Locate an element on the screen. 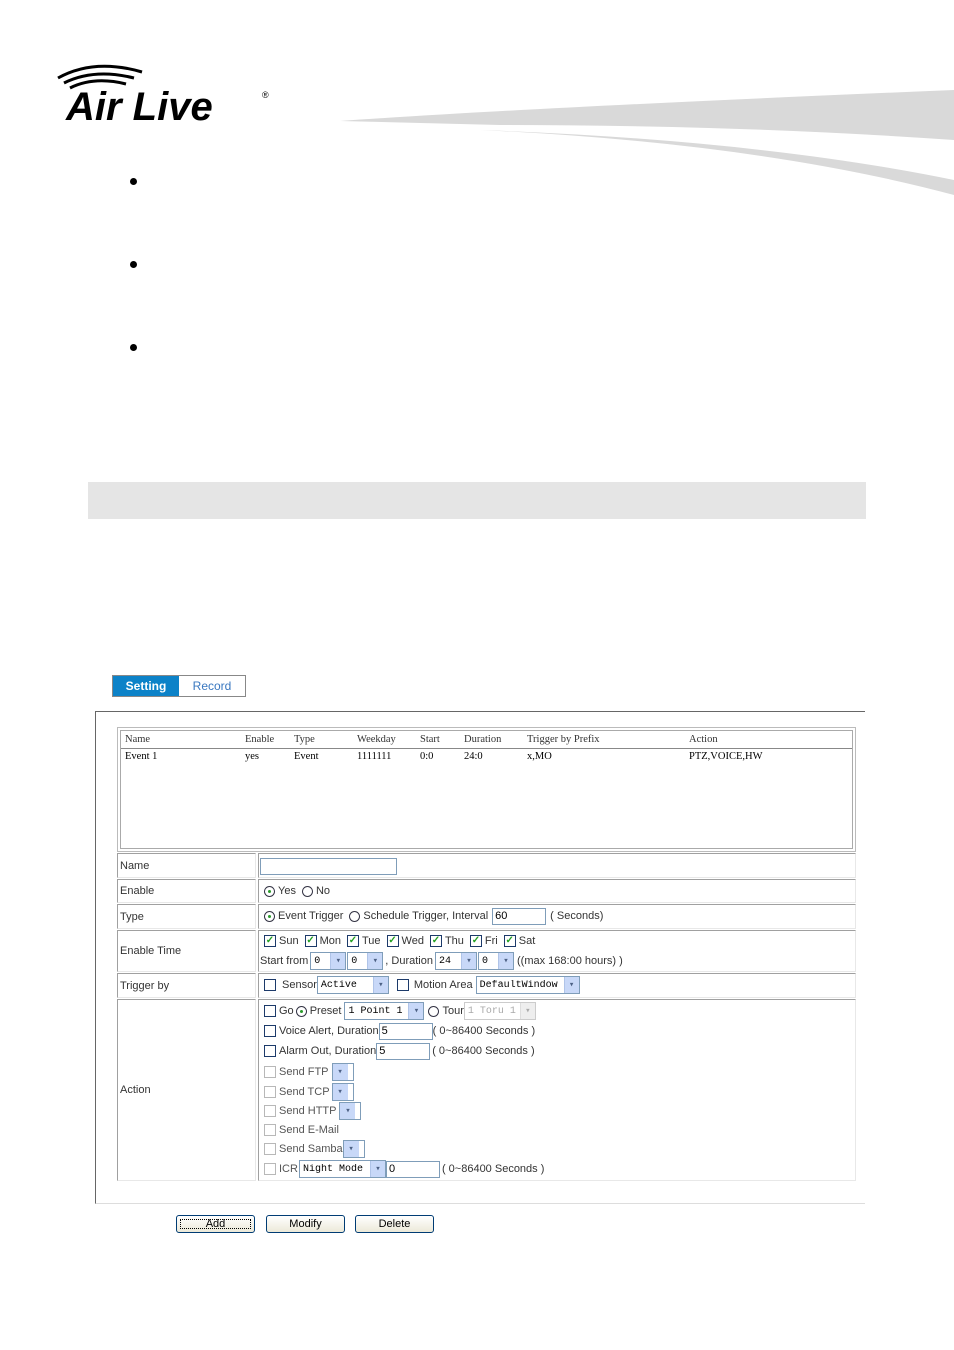  thu-checkbox: ✓ is located at coordinates (435, 941).